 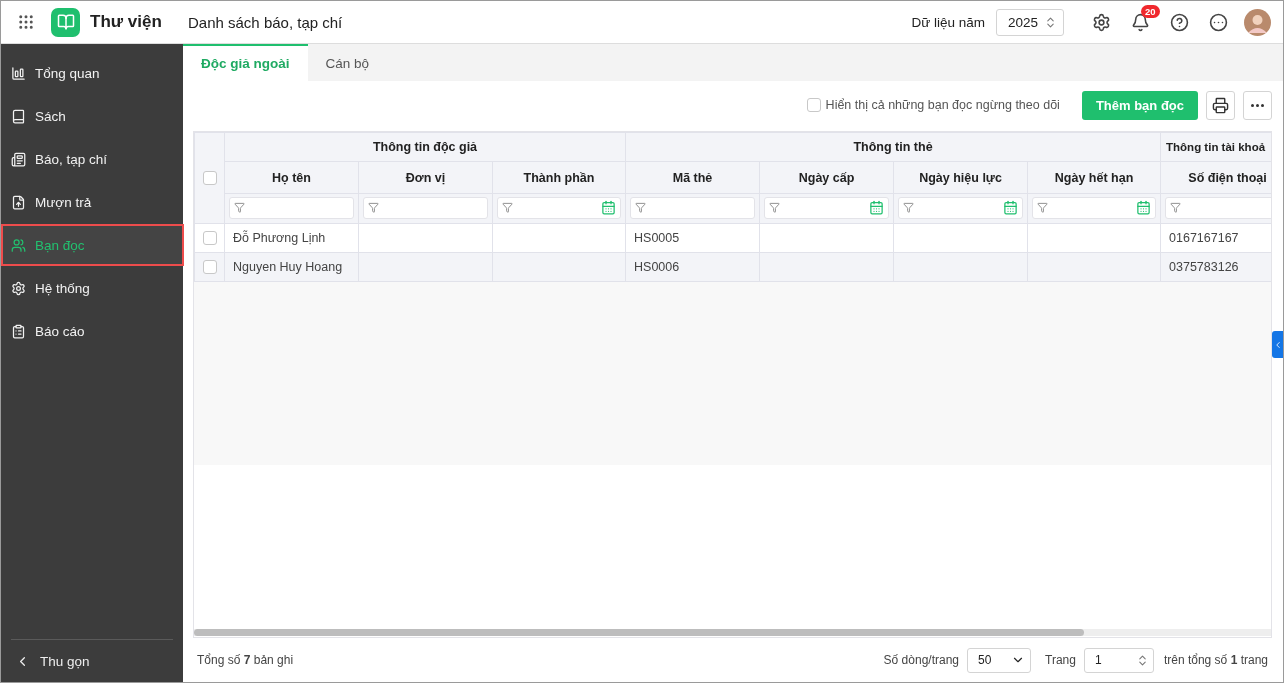 What do you see at coordinates (92, 288) in the screenshot?
I see `sidebar-item: Hệ thống` at bounding box center [92, 288].